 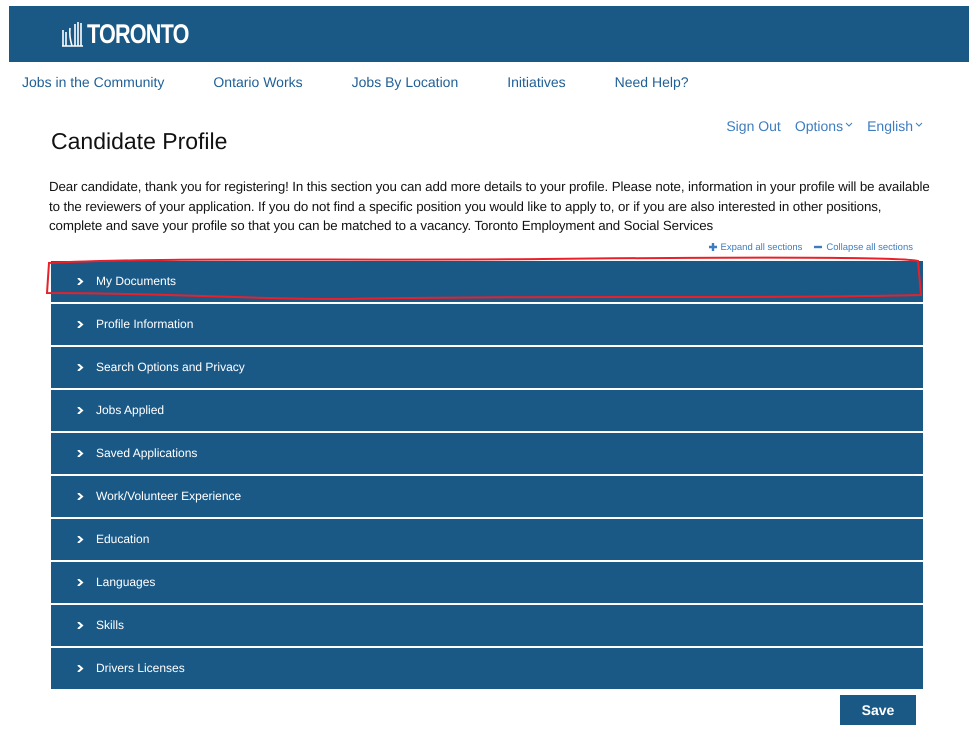 I want to click on section-label: Skills, so click(x=110, y=625).